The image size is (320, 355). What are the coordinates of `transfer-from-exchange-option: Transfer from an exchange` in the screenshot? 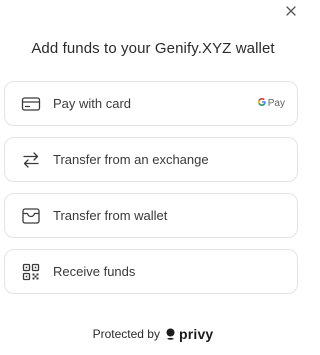 It's located at (151, 159).